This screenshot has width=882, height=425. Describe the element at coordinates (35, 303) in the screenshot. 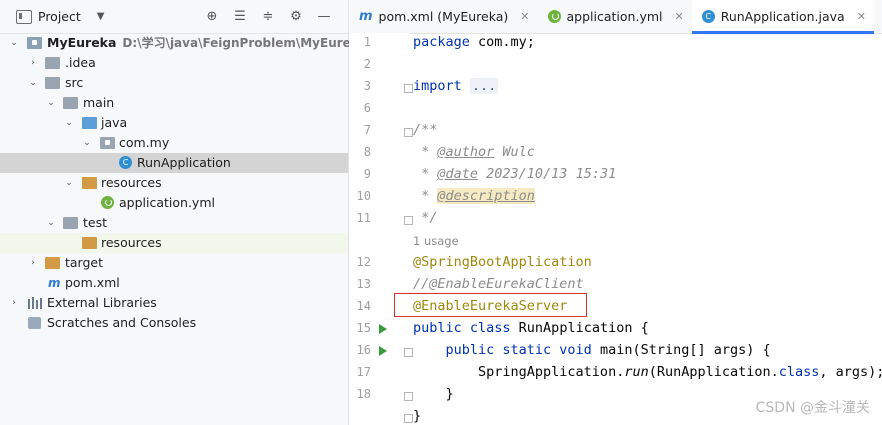

I see `libraries-icon` at that location.